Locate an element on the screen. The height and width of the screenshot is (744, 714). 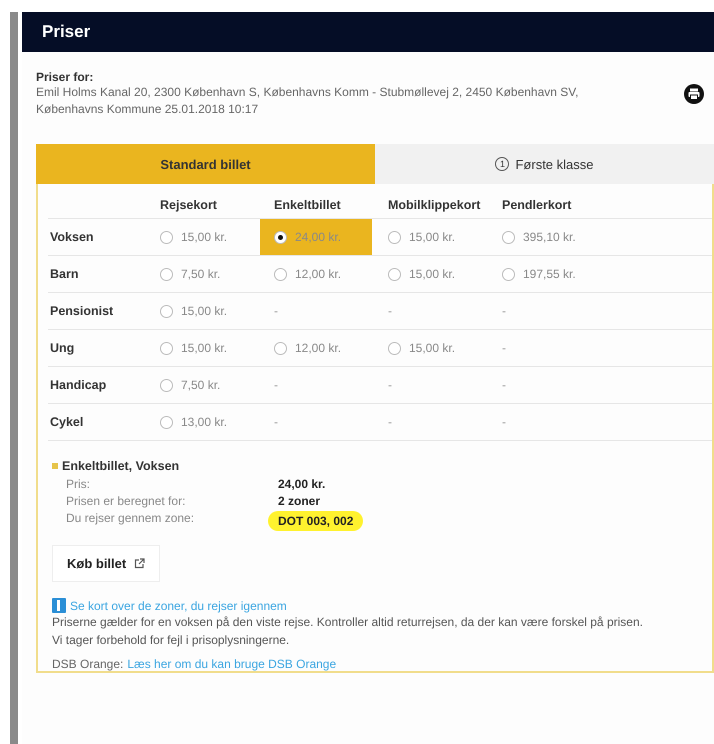
number-icon: 1 is located at coordinates (502, 164).